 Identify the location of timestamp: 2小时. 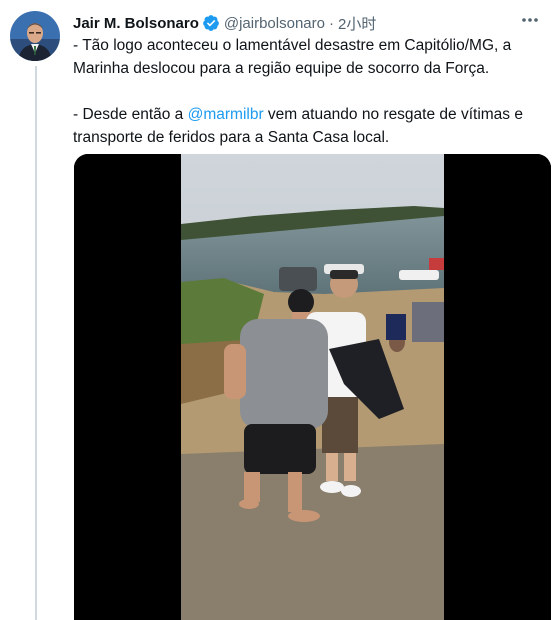
(357, 23).